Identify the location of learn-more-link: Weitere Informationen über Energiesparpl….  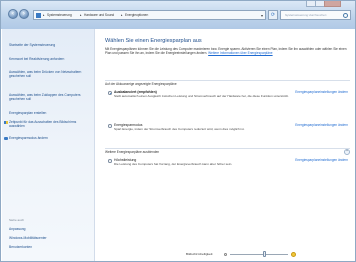
(240, 53).